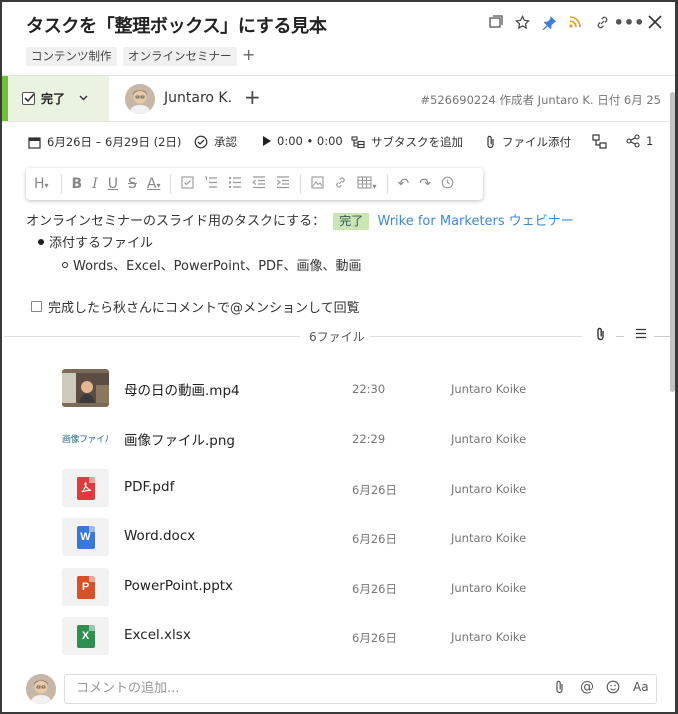  I want to click on checklist-item: 完成したら秋さんにコメントで@メンションして回覧, so click(195, 306).